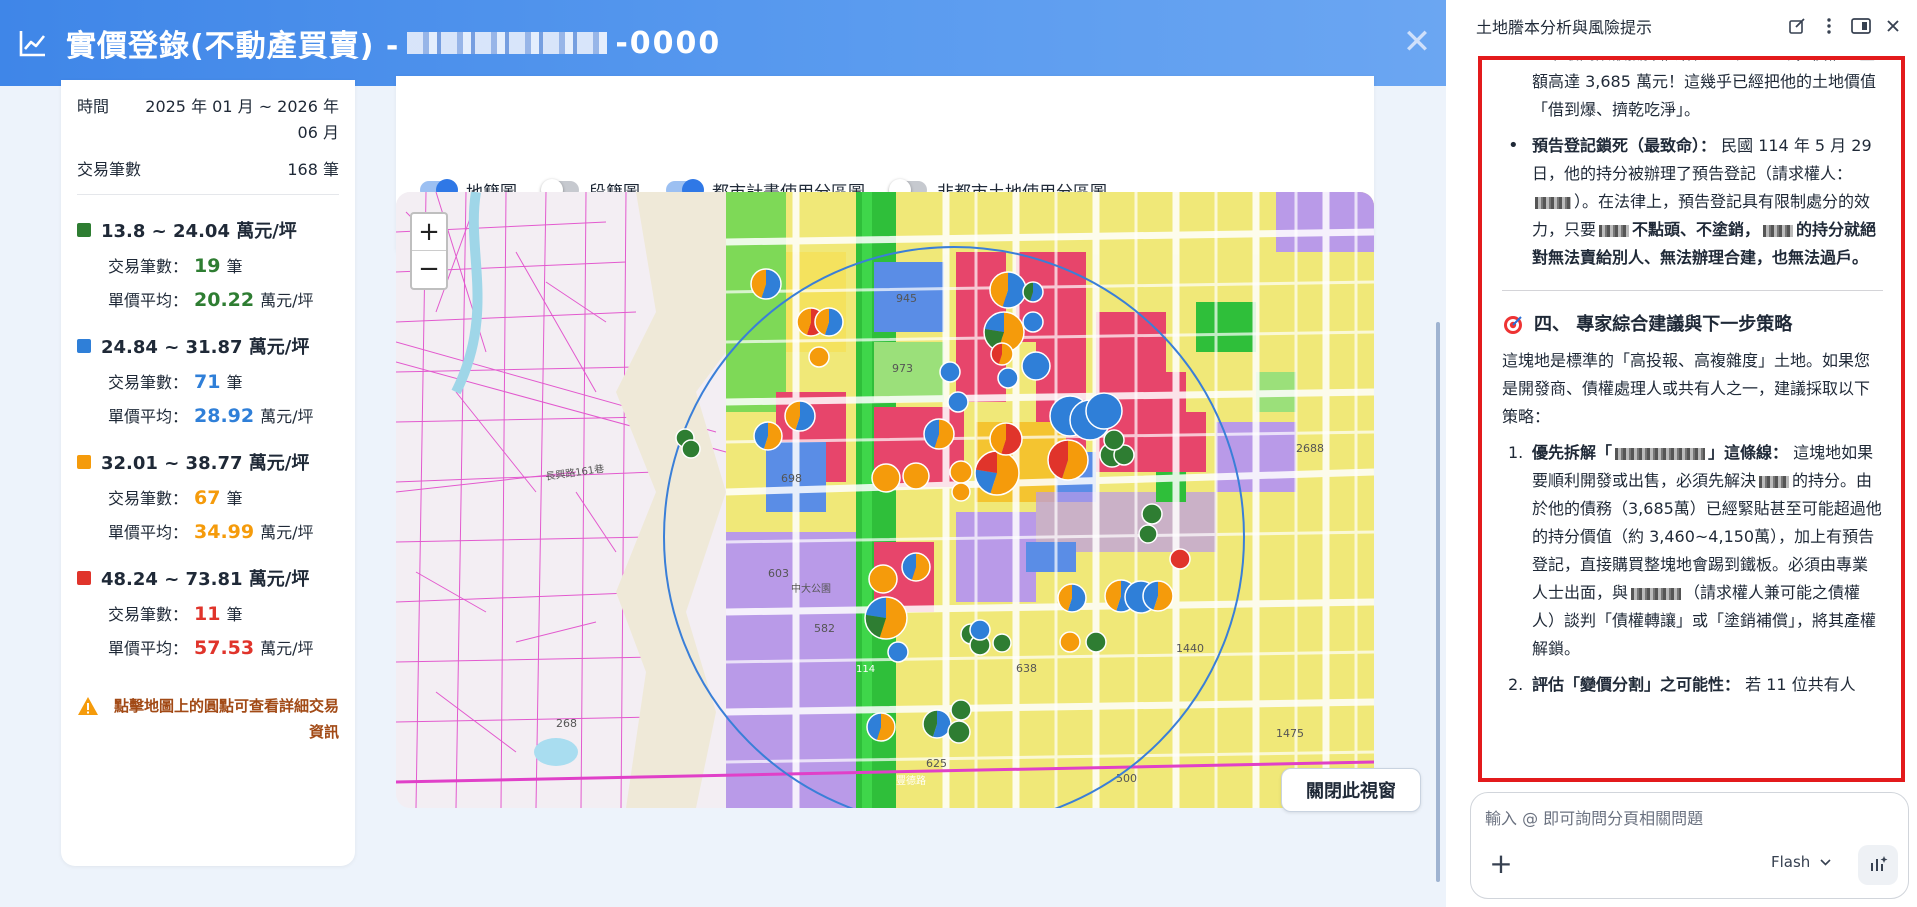 The height and width of the screenshot is (907, 1917). I want to click on close-panel-icon, so click(1893, 26).